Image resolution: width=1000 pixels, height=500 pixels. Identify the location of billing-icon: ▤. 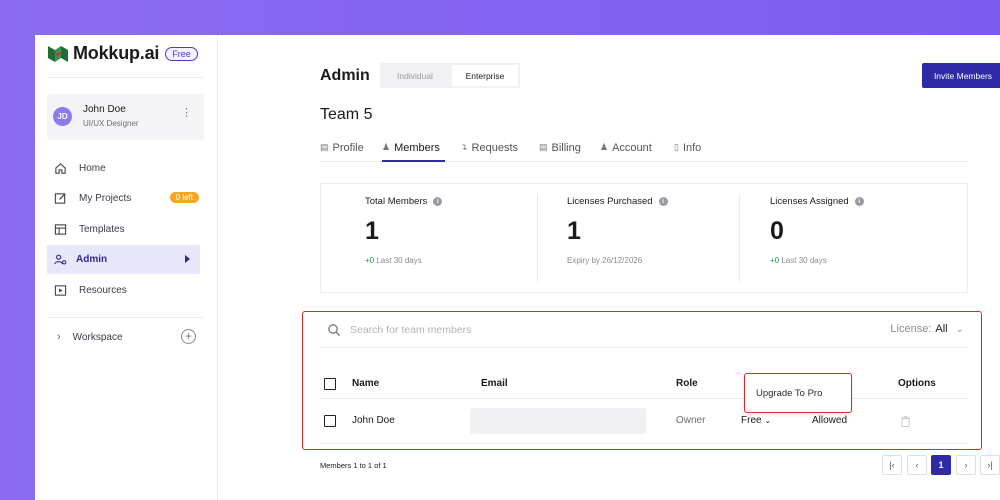
(543, 147).